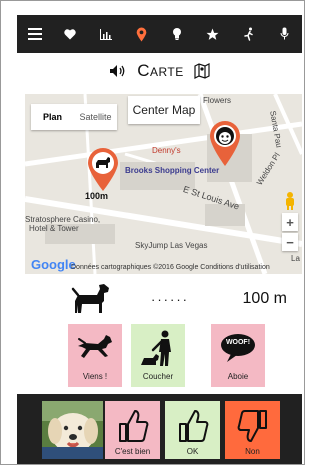 Image resolution: width=320 pixels, height=465 pixels. What do you see at coordinates (90, 298) in the screenshot?
I see `dog-icon` at bounding box center [90, 298].